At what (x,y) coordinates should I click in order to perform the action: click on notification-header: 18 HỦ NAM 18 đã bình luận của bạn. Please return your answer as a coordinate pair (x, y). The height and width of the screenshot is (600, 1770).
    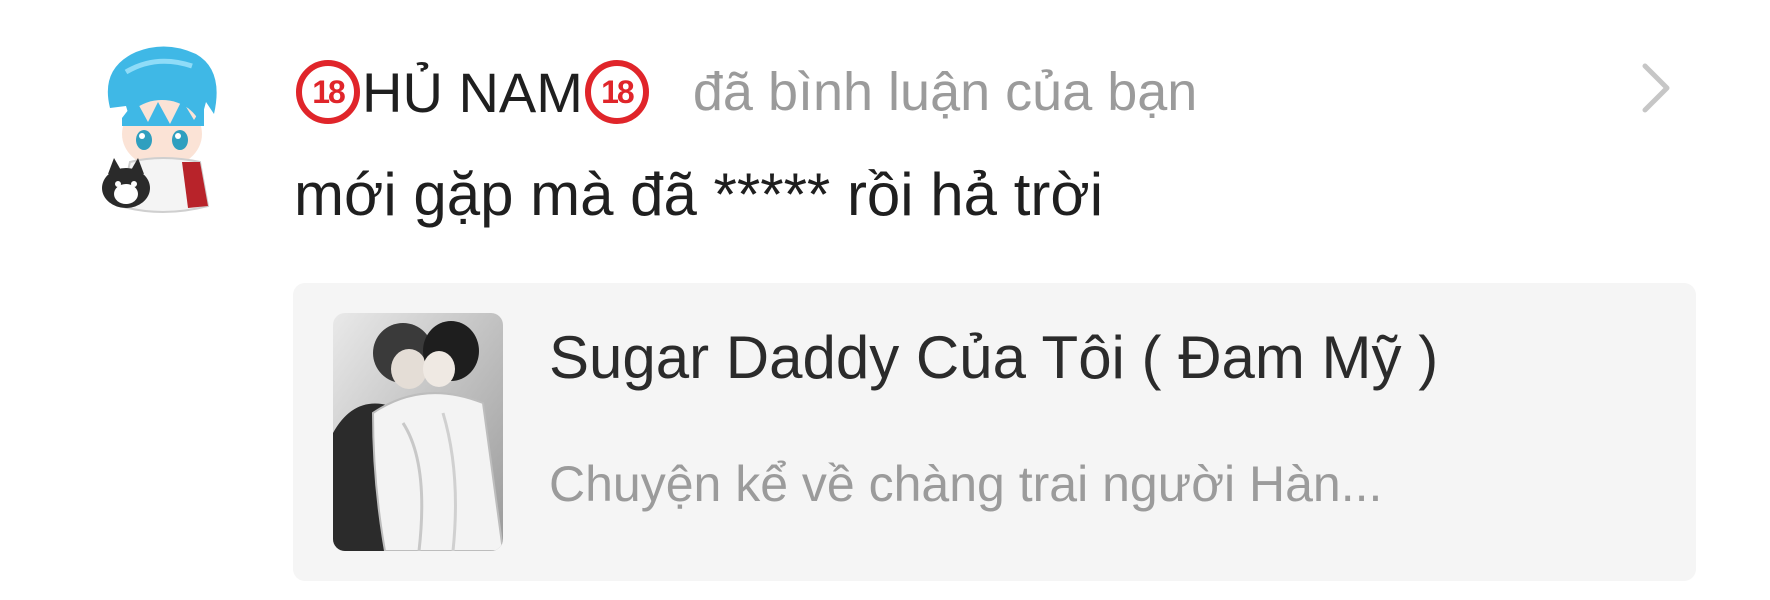
    Looking at the image, I should click on (746, 92).